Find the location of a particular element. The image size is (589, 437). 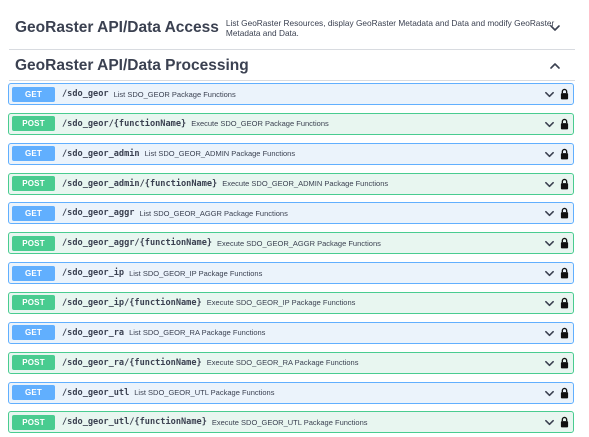

endpoint-path: /sdo_geor_utl is located at coordinates (96, 392).